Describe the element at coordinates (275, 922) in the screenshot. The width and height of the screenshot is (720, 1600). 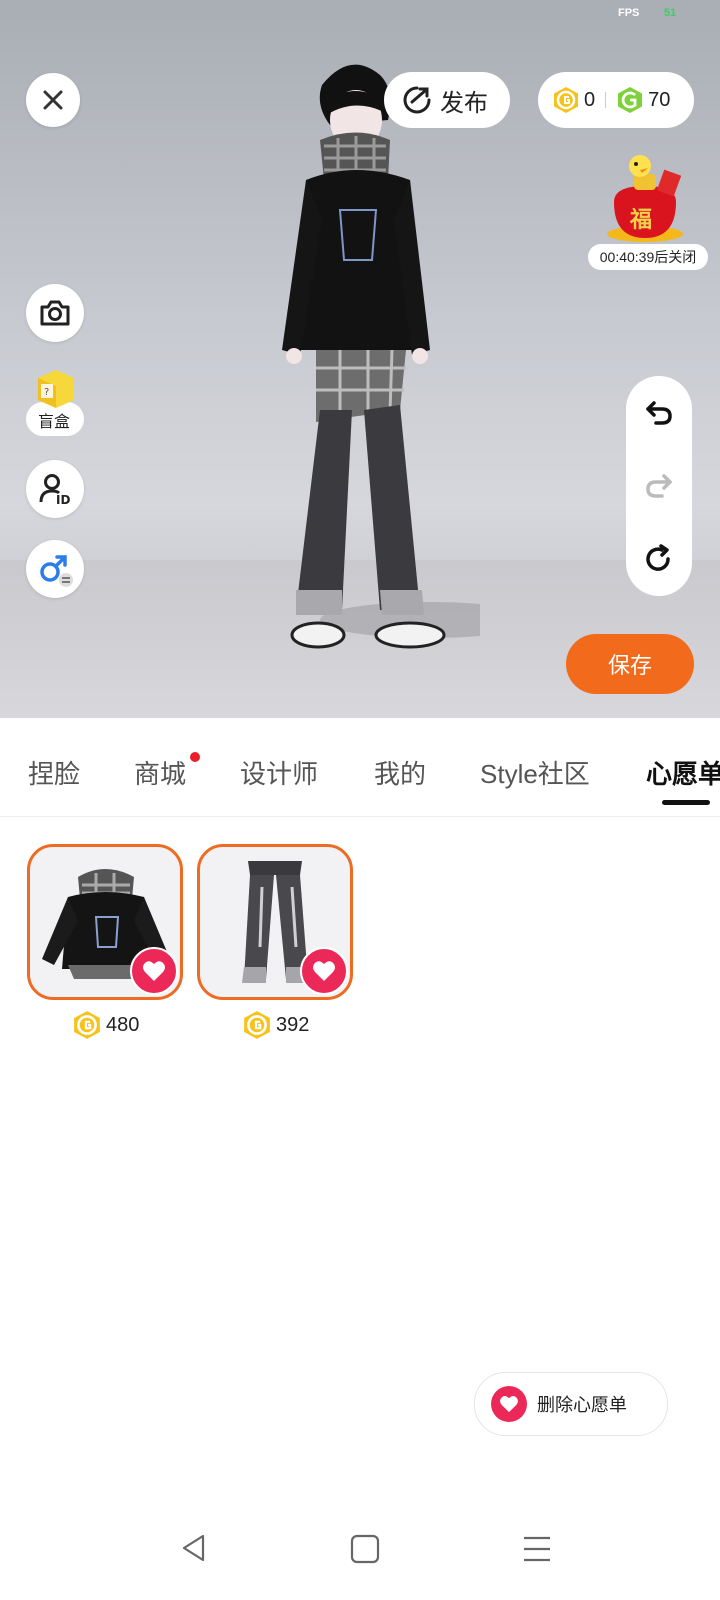
I see `wishlist-item-jeans` at that location.